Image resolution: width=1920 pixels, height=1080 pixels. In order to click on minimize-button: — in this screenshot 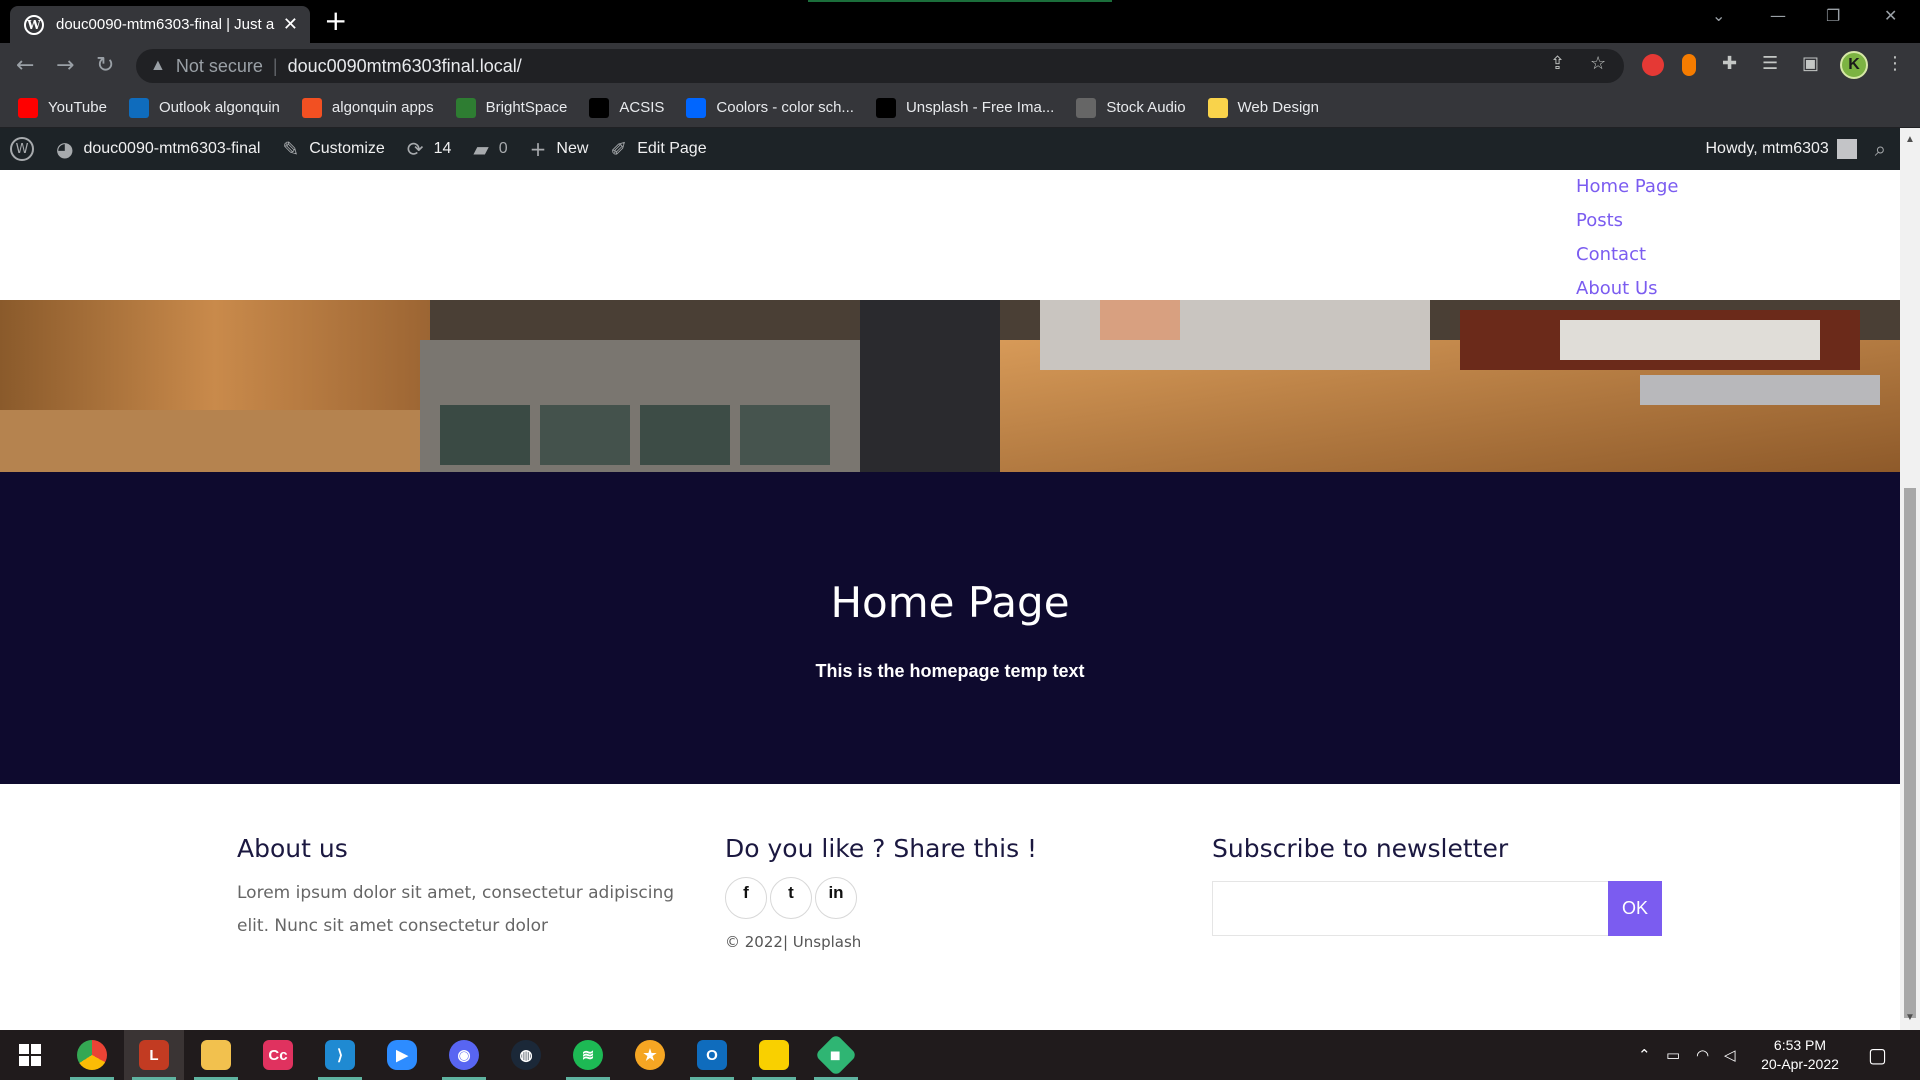, I will do `click(1778, 15)`.